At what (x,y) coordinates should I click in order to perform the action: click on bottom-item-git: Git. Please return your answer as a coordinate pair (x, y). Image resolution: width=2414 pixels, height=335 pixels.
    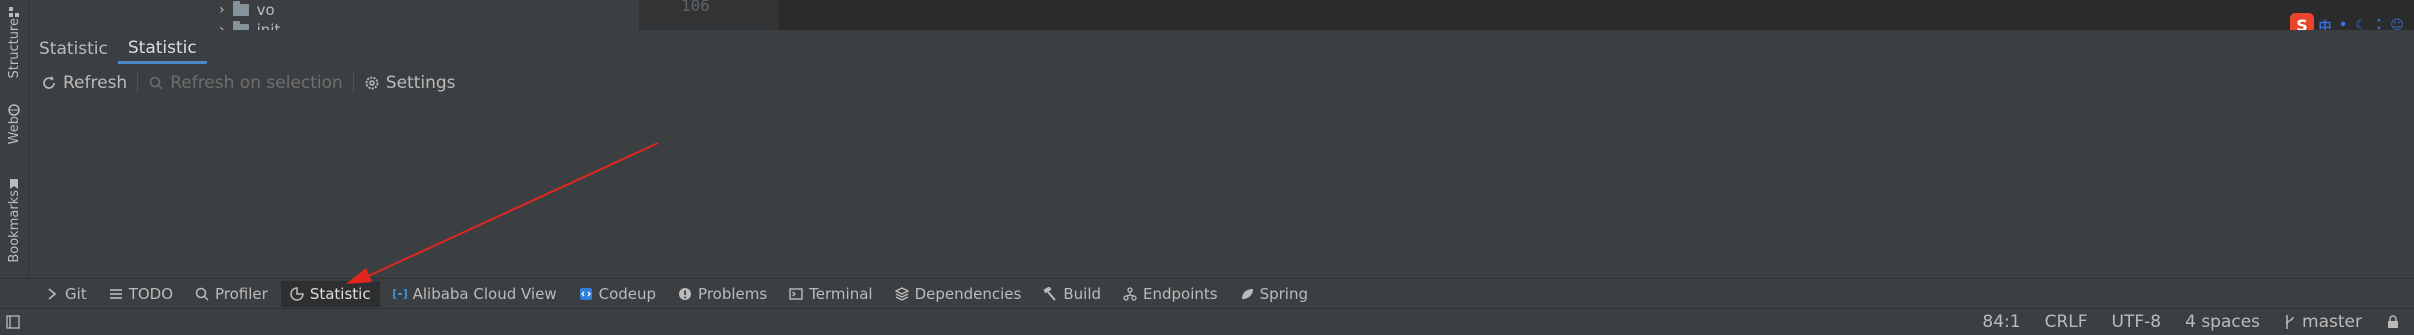
    Looking at the image, I should click on (66, 294).